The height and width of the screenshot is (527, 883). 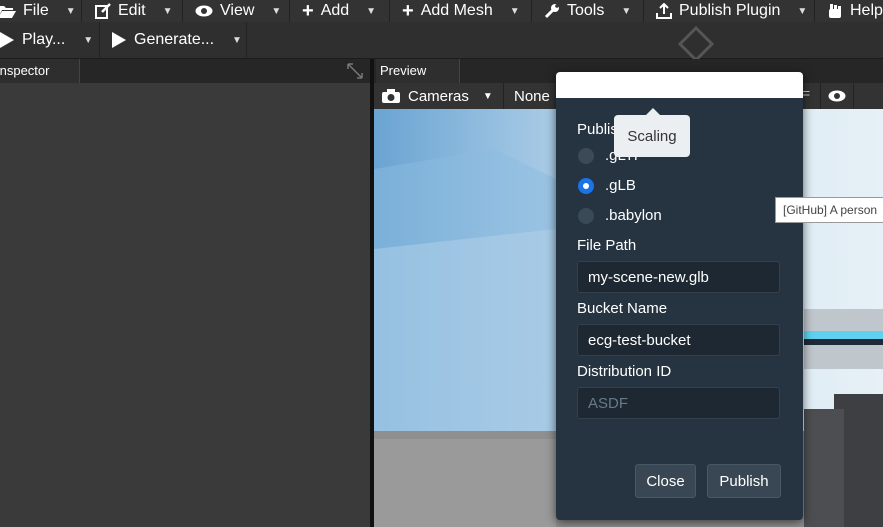 I want to click on folder-open-icon, so click(x=8, y=11).